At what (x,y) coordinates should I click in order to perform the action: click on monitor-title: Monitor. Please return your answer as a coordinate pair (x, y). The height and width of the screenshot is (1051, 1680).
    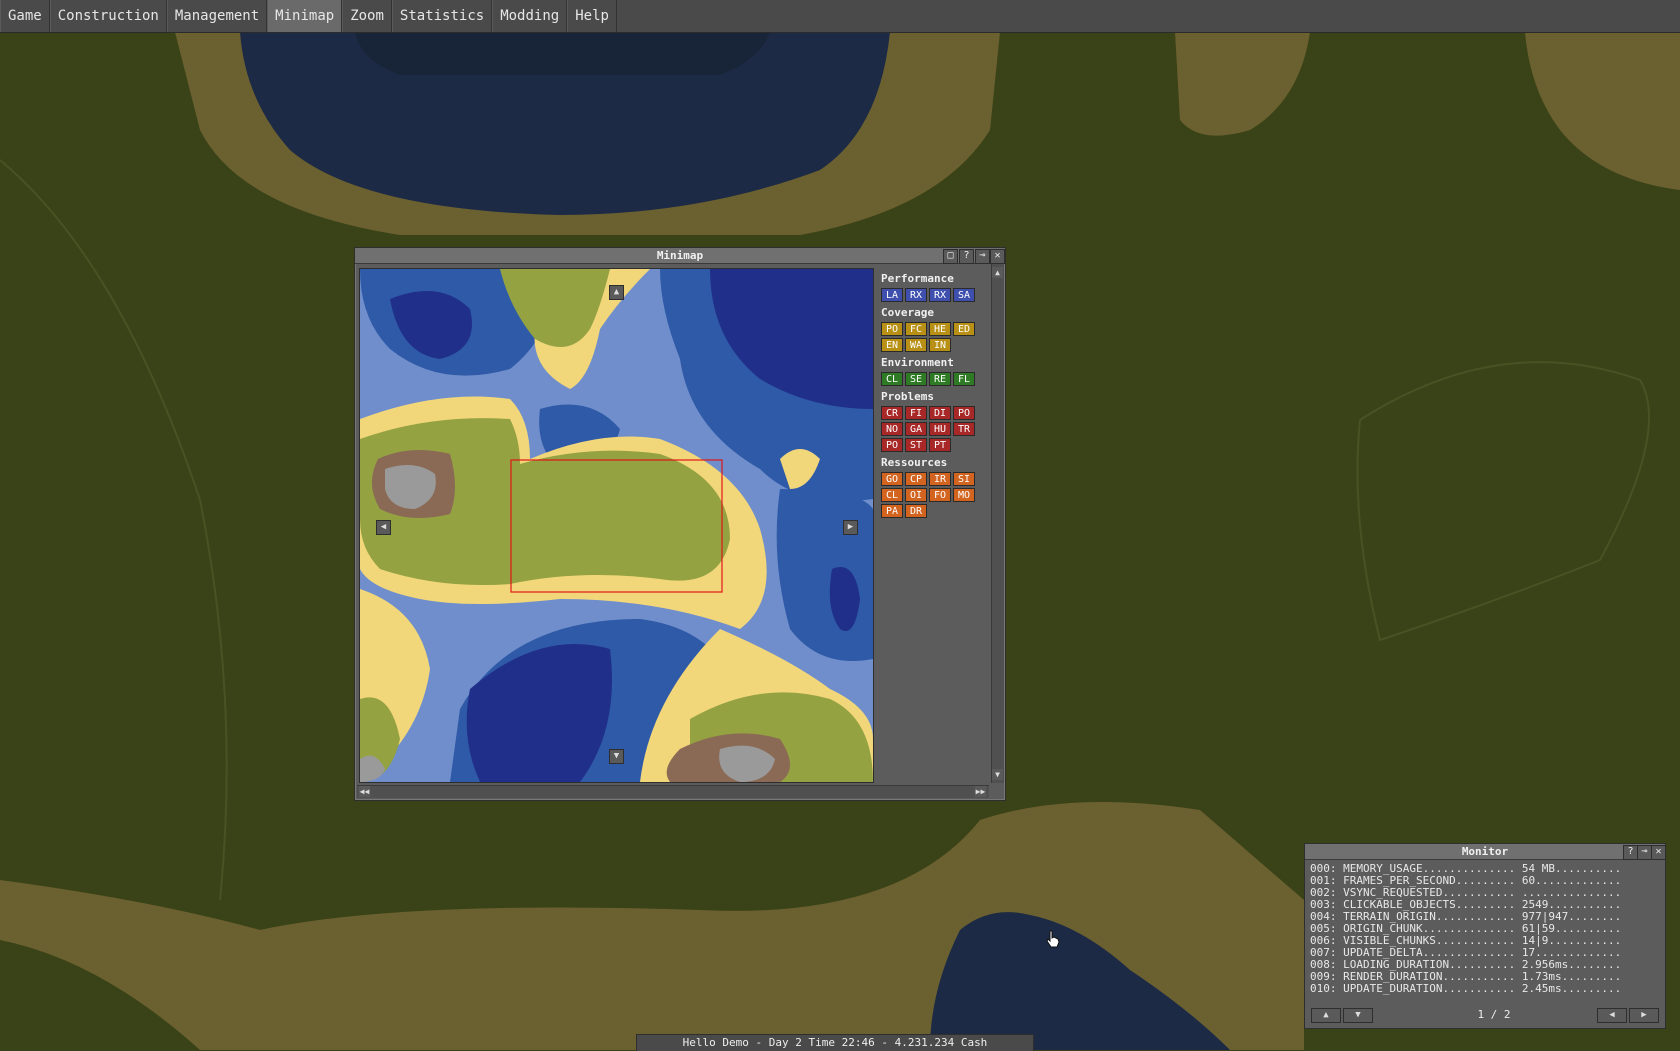
    Looking at the image, I should click on (1485, 852).